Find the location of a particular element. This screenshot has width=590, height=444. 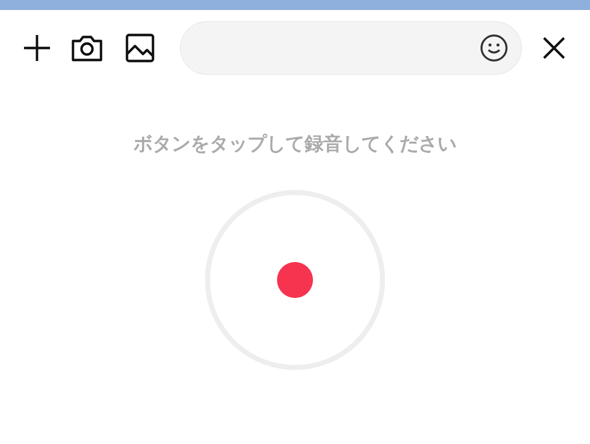

emoji-icon is located at coordinates (494, 48).